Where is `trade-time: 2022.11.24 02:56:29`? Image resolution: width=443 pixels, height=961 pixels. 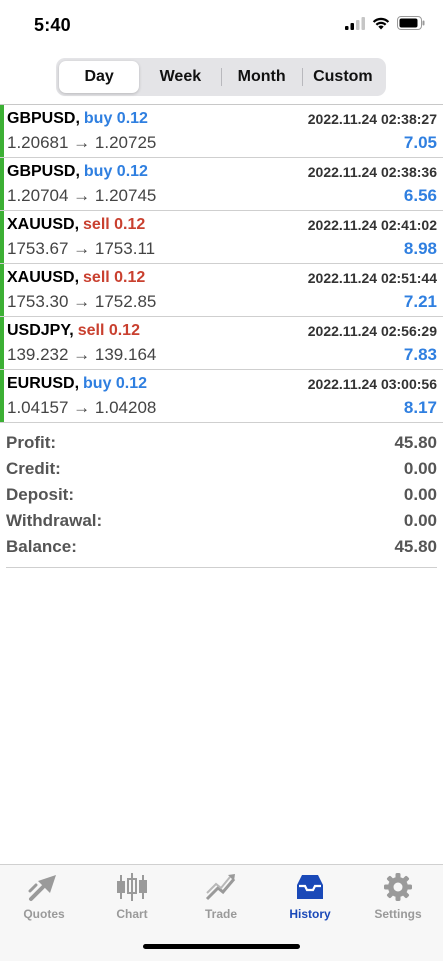 trade-time: 2022.11.24 02:56:29 is located at coordinates (372, 331).